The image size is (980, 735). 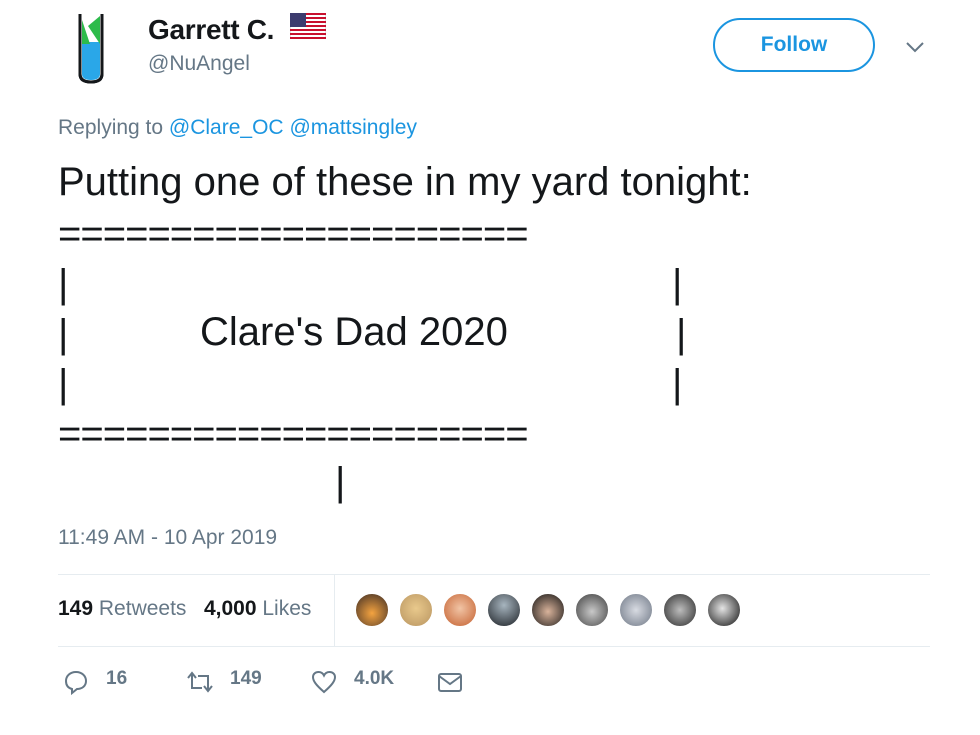 I want to click on timestamp: 11:49 AM - 10 Apr 2019, so click(x=167, y=538).